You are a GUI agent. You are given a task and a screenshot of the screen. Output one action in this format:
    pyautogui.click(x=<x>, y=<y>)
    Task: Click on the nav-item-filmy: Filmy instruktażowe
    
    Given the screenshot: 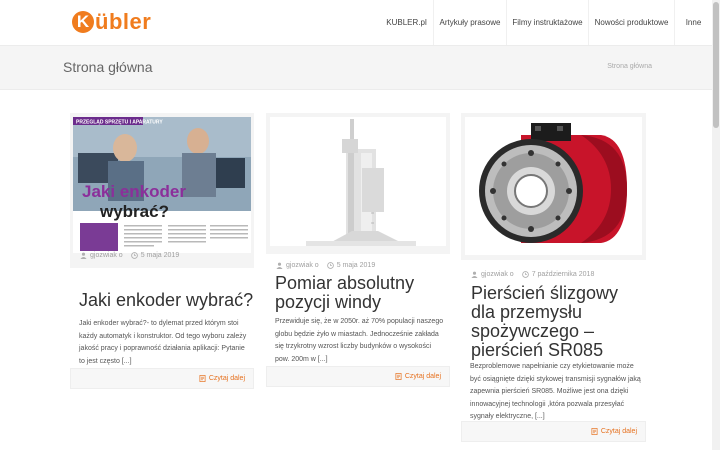 What is the action you would take?
    pyautogui.click(x=547, y=22)
    